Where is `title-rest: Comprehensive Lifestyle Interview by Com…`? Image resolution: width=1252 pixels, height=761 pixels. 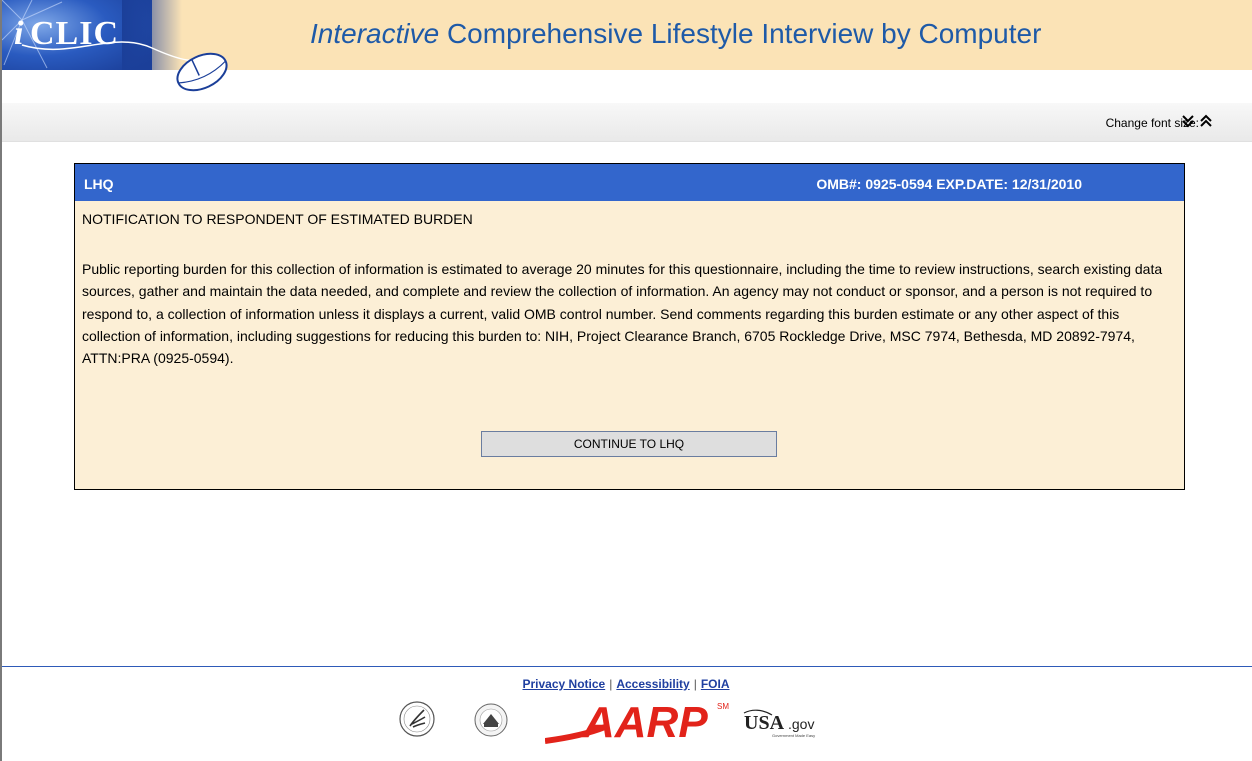 title-rest: Comprehensive Lifestyle Interview by Com… is located at coordinates (740, 33).